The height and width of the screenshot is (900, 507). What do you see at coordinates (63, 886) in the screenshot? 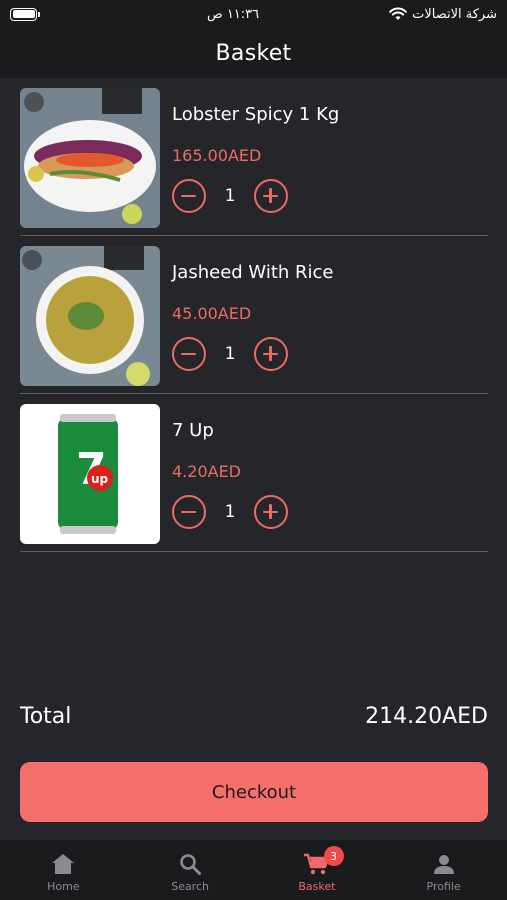
I see `tab-label: Home` at bounding box center [63, 886].